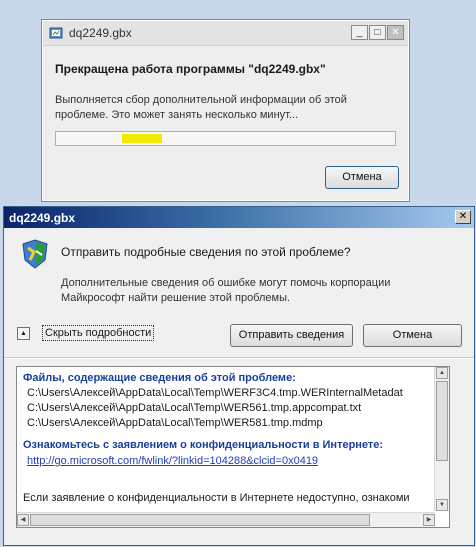 The image size is (476, 547). I want to click on scroll-right-icon: ▶, so click(429, 520).